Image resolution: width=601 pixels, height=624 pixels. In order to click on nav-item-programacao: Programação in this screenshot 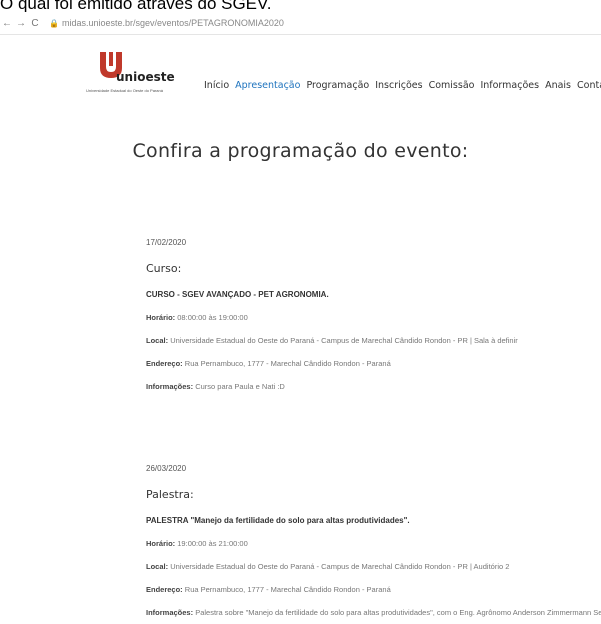, I will do `click(337, 85)`.